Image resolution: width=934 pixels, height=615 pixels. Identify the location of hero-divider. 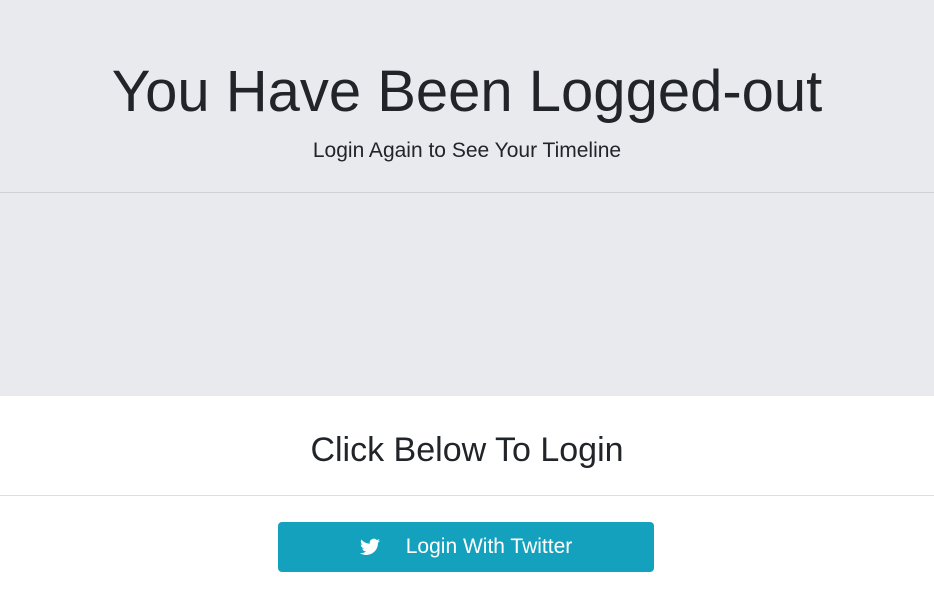
(467, 192).